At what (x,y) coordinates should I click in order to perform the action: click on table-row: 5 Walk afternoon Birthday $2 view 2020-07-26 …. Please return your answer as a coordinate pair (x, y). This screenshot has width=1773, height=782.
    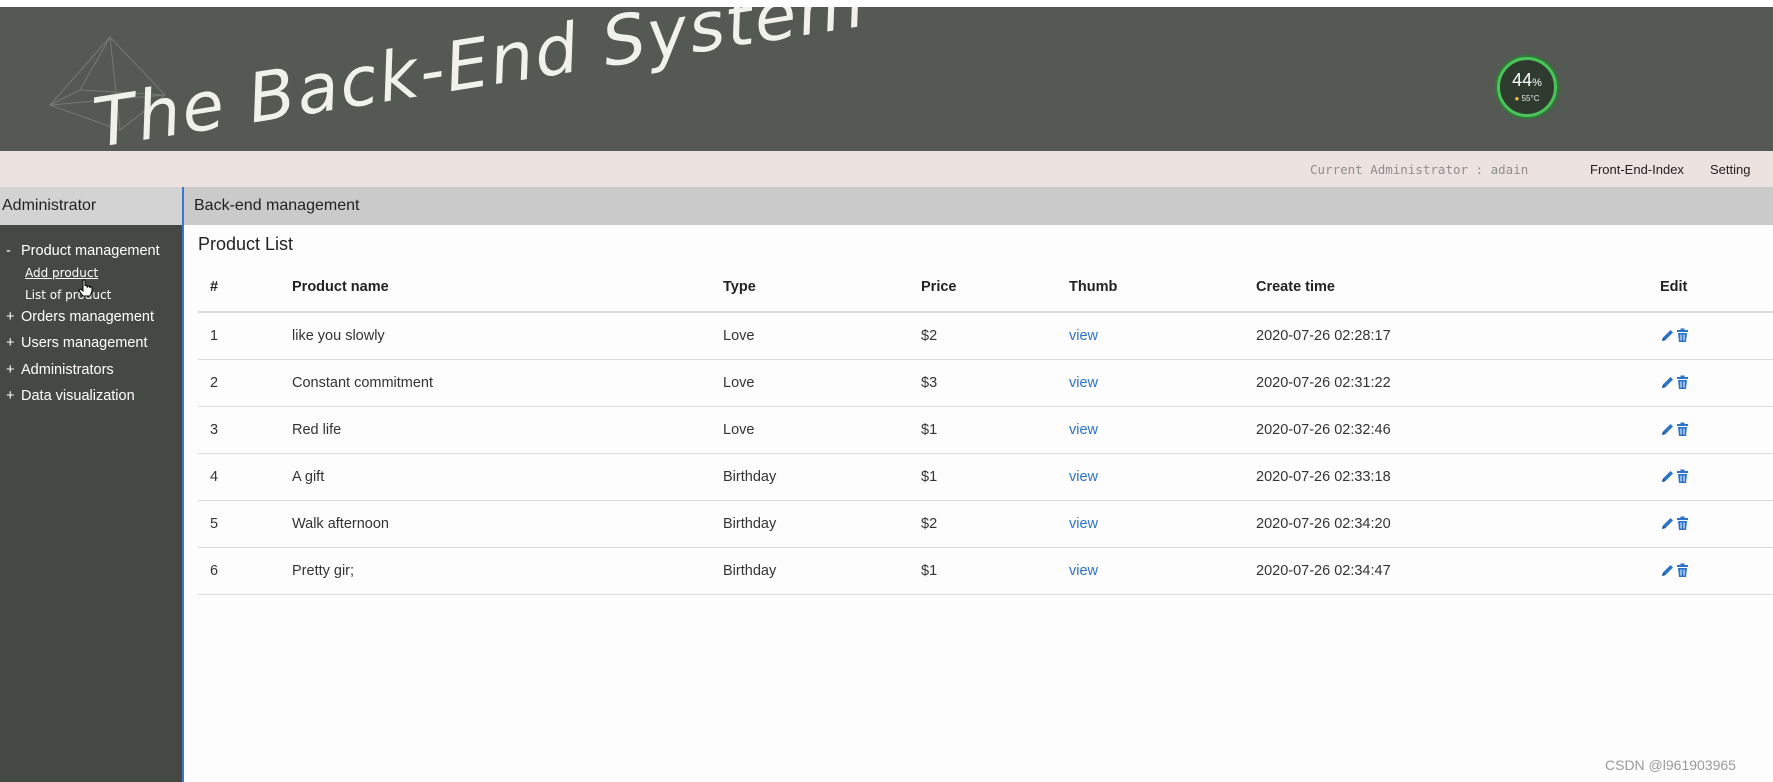
    Looking at the image, I should click on (985, 523).